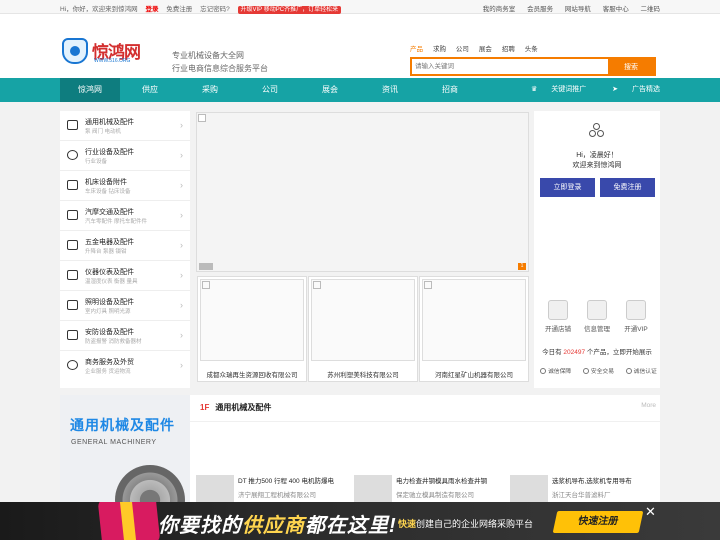  Describe the element at coordinates (522, 266) in the screenshot. I see `banner-pager-current: 1` at that location.